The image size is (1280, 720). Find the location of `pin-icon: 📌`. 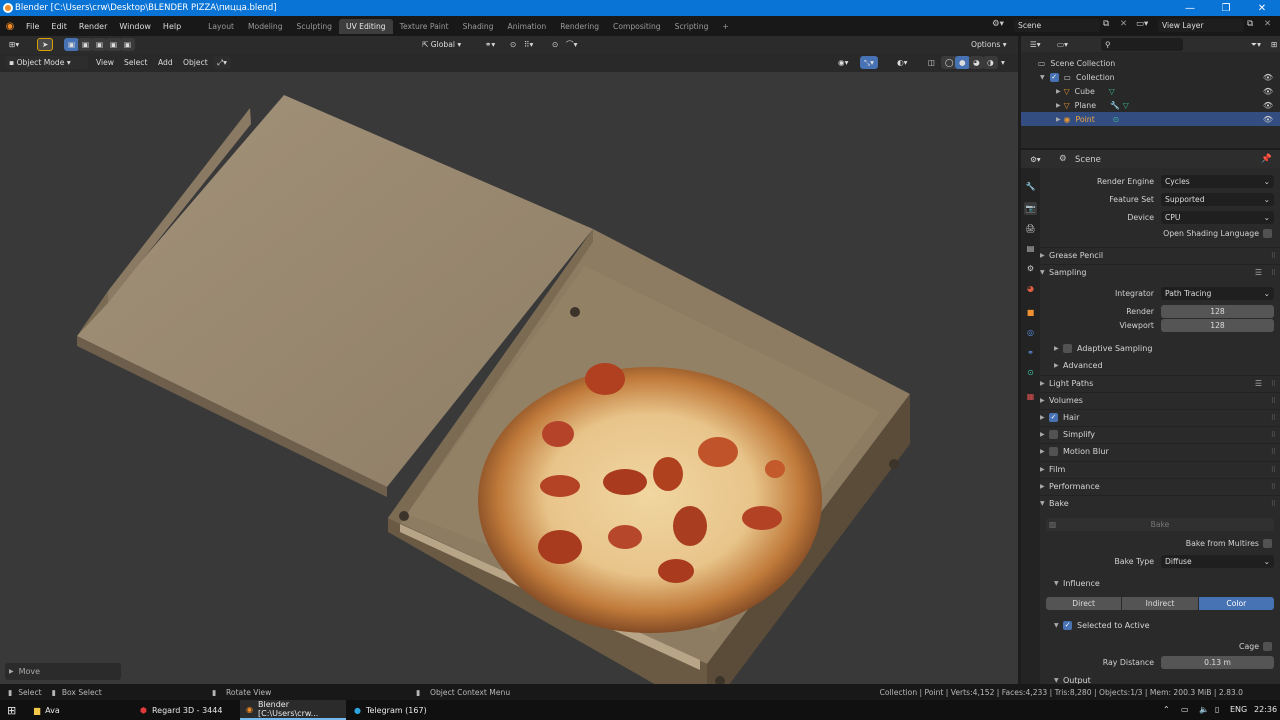

pin-icon: 📌 is located at coordinates (1266, 159).